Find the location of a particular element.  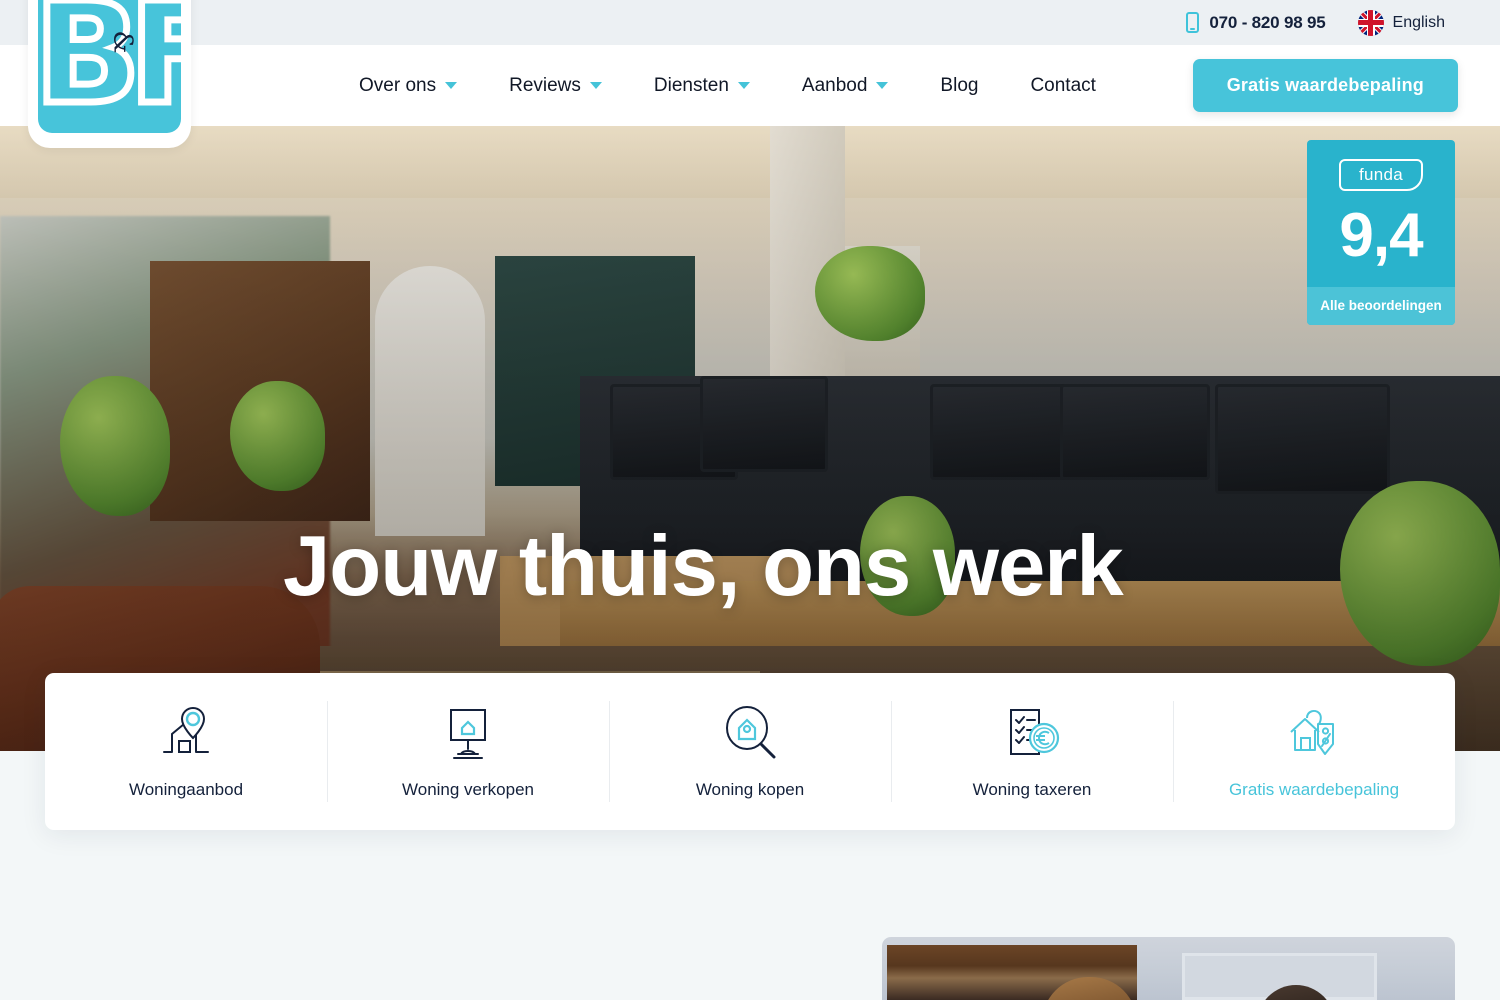

logo-letters: BF is located at coordinates (109, 66).